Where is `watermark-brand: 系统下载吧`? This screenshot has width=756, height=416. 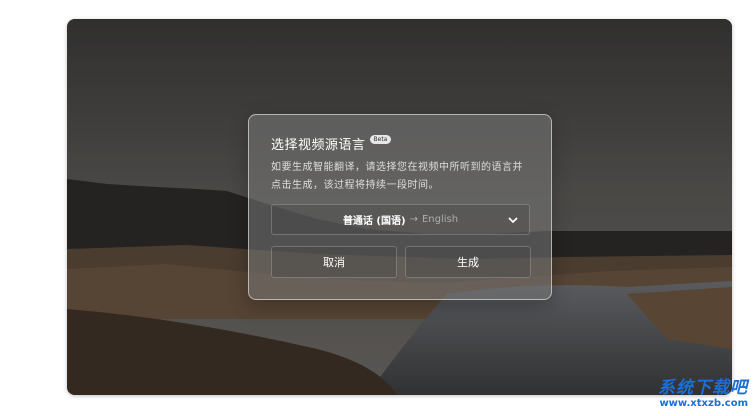
watermark-brand: 系统下载吧 is located at coordinates (703, 388).